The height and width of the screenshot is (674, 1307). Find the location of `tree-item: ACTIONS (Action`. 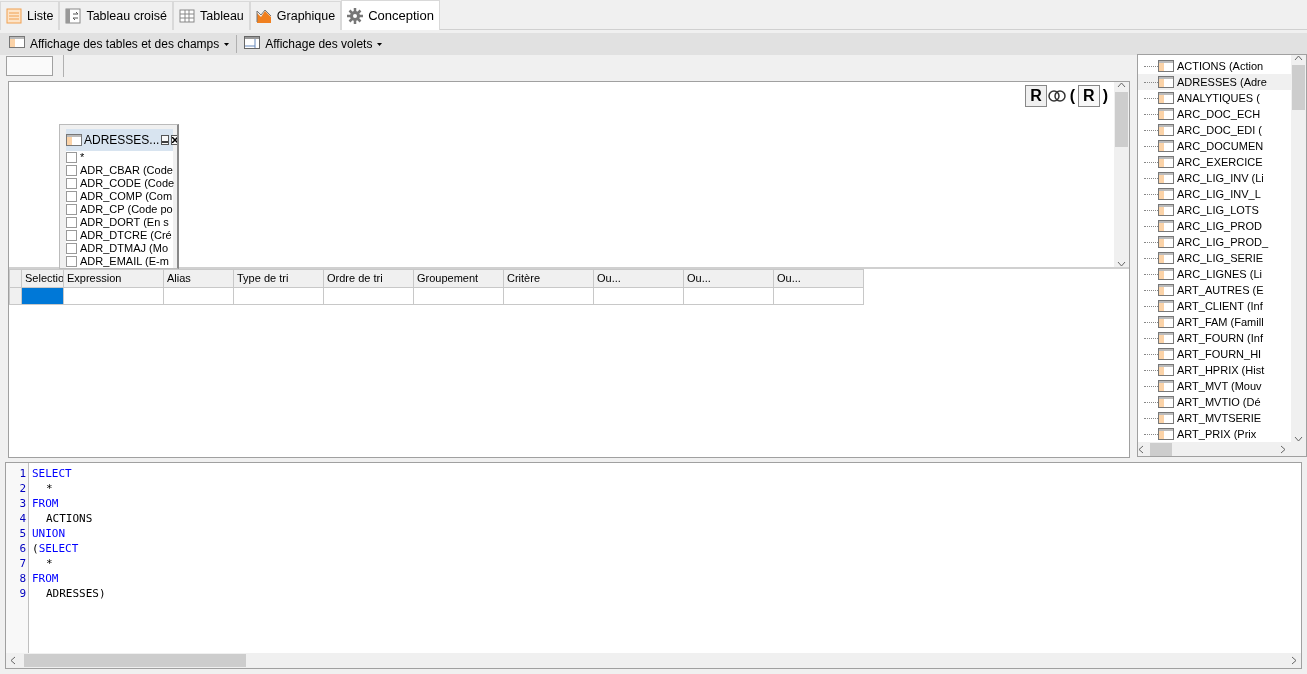

tree-item: ACTIONS (Action is located at coordinates (1214, 66).